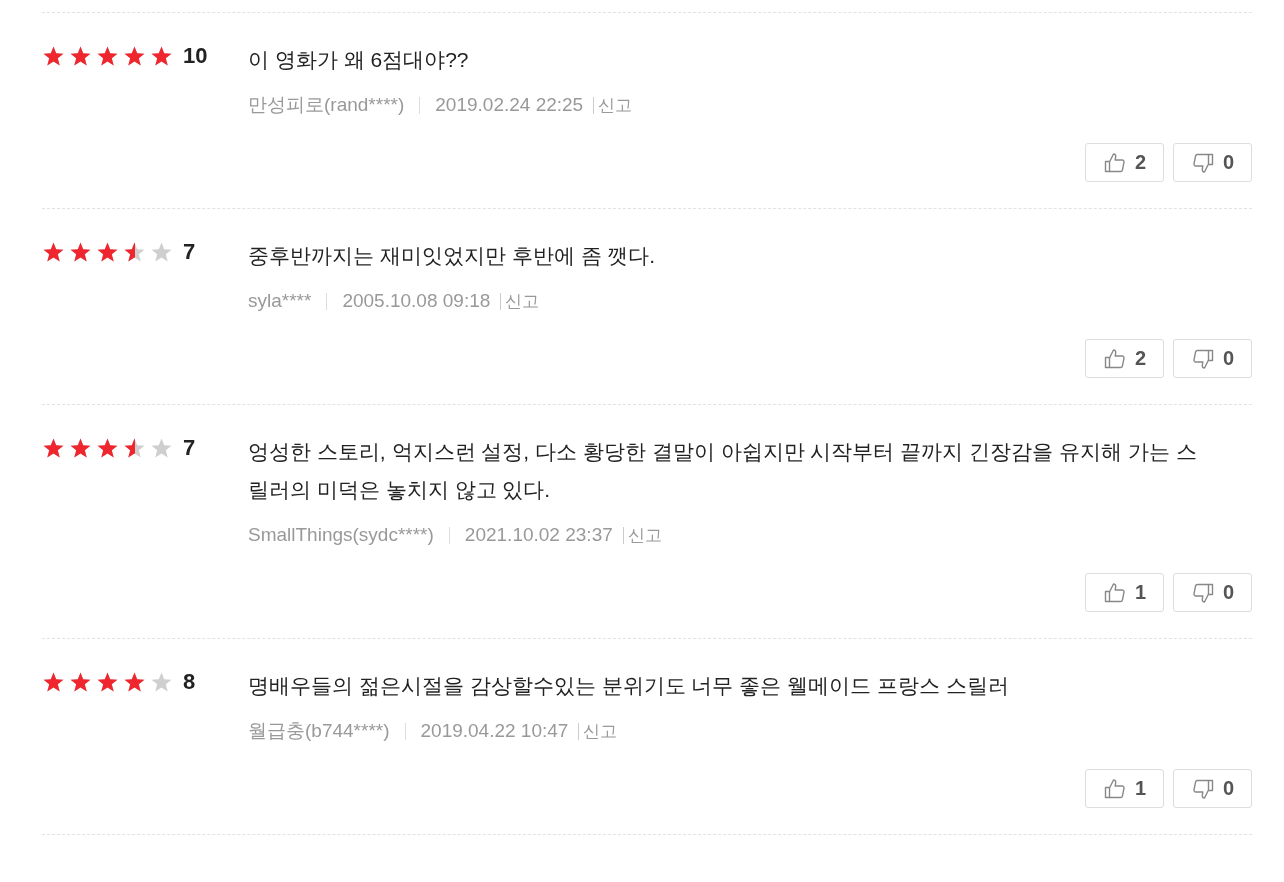 Image resolution: width=1284 pixels, height=882 pixels. Describe the element at coordinates (723, 471) in the screenshot. I see `review-text: 엉성한 스토리, 억지스런 설정, 다소 황당한 결말이 아쉽지만 시작부터 끝까지 긴장감을 유지해 가는 스릴러의 미덕은 놓치지 않고 있다.` at that location.